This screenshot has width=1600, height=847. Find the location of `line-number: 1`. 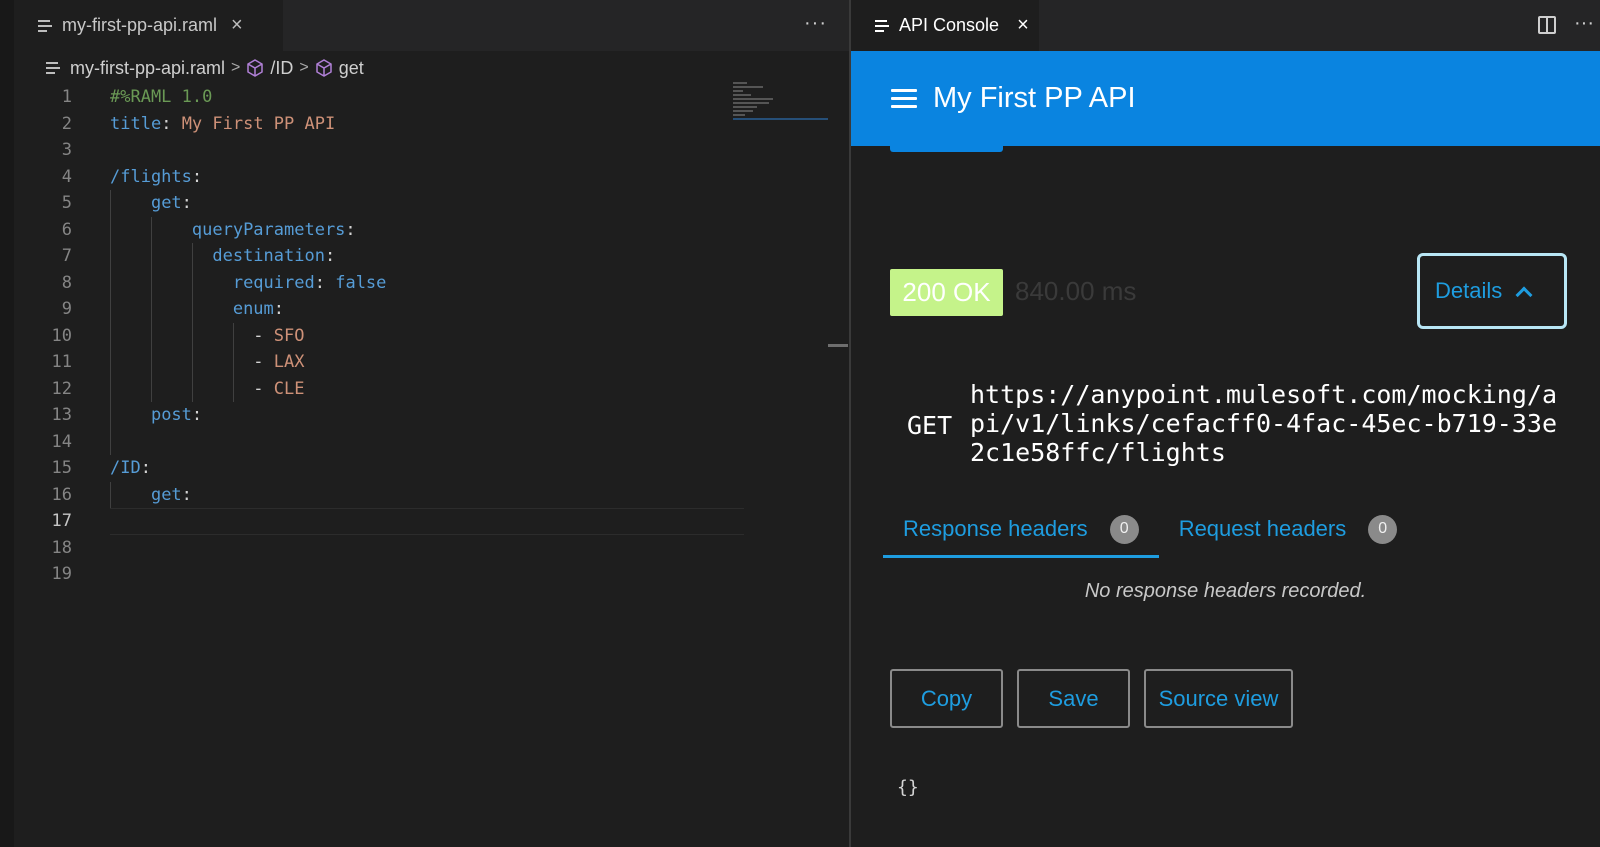

line-number: 1 is located at coordinates (66, 97).